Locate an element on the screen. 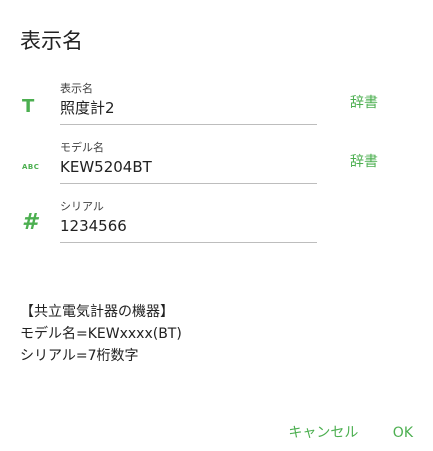  ok-button: OK is located at coordinates (403, 433).